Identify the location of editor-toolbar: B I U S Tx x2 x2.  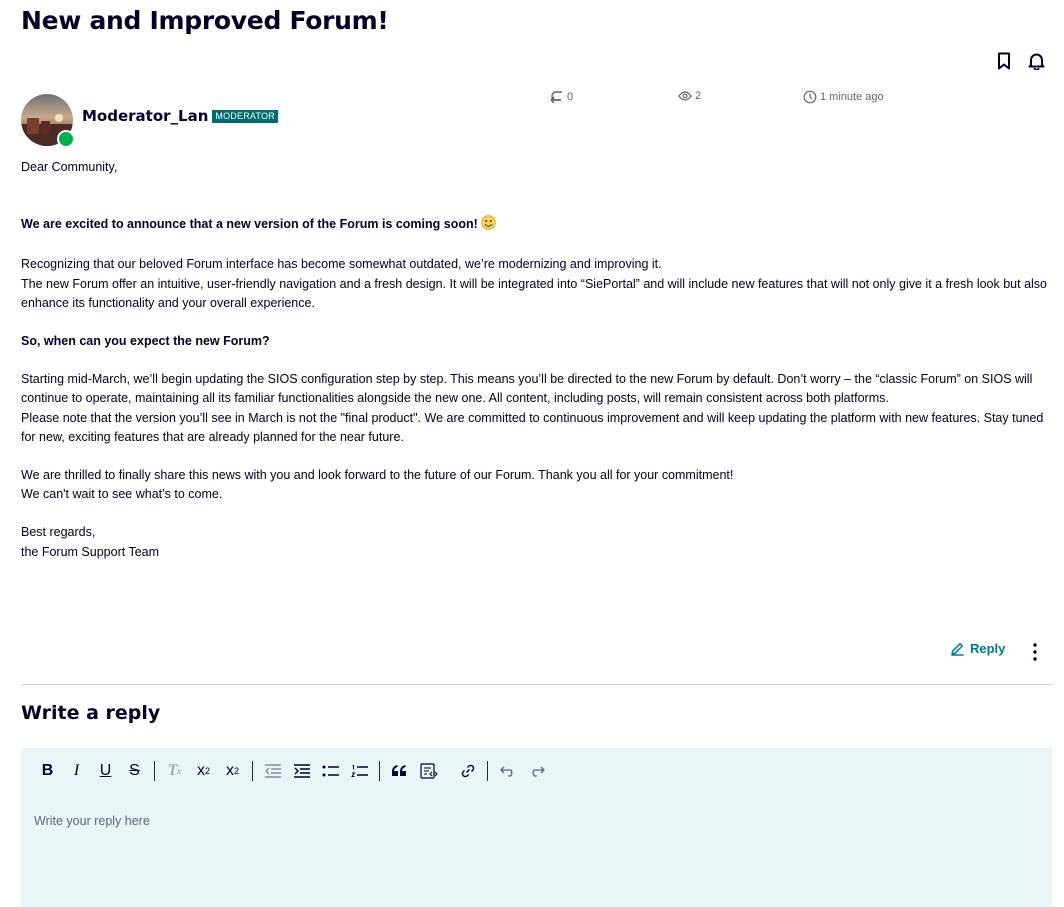
(292, 771).